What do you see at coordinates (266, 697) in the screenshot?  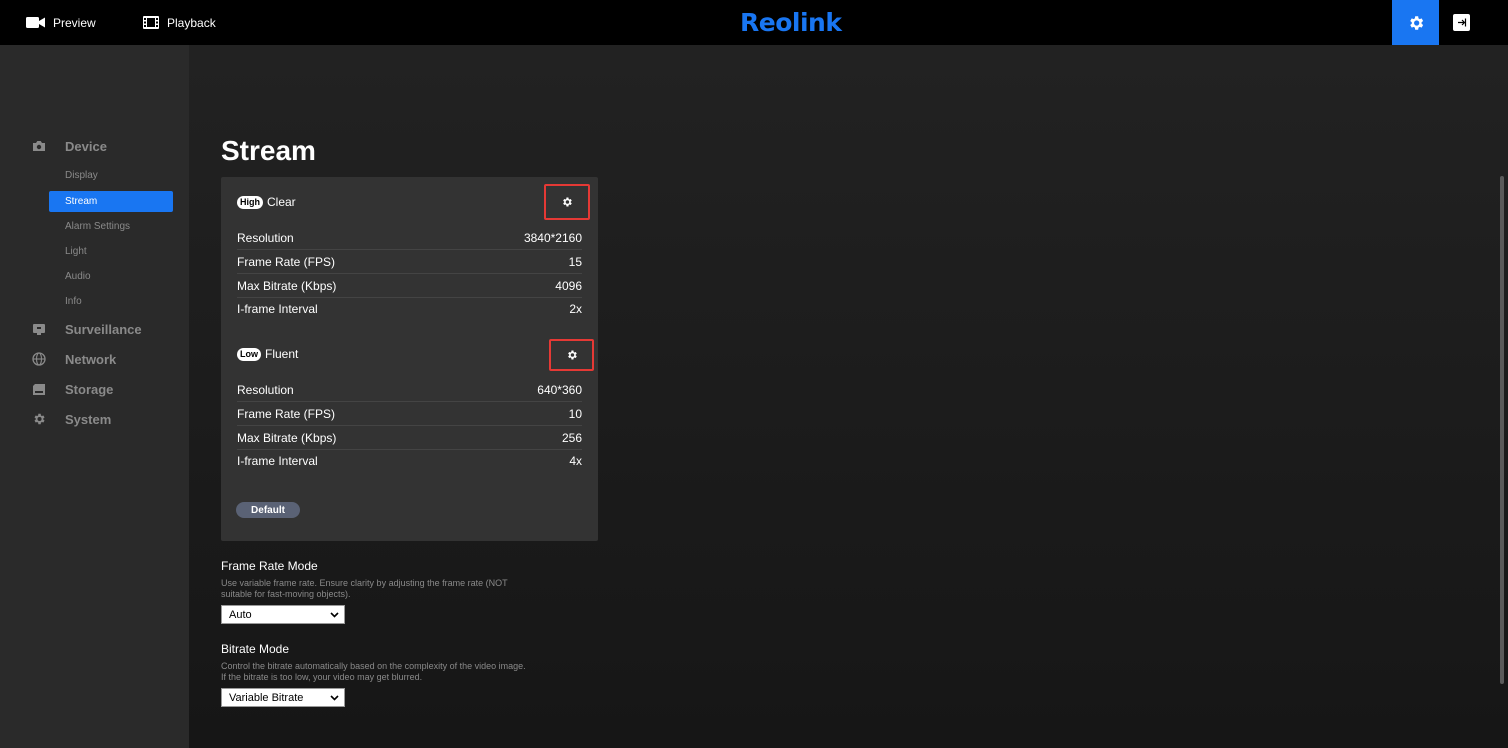 I see `select-value: Variable Bitrate` at bounding box center [266, 697].